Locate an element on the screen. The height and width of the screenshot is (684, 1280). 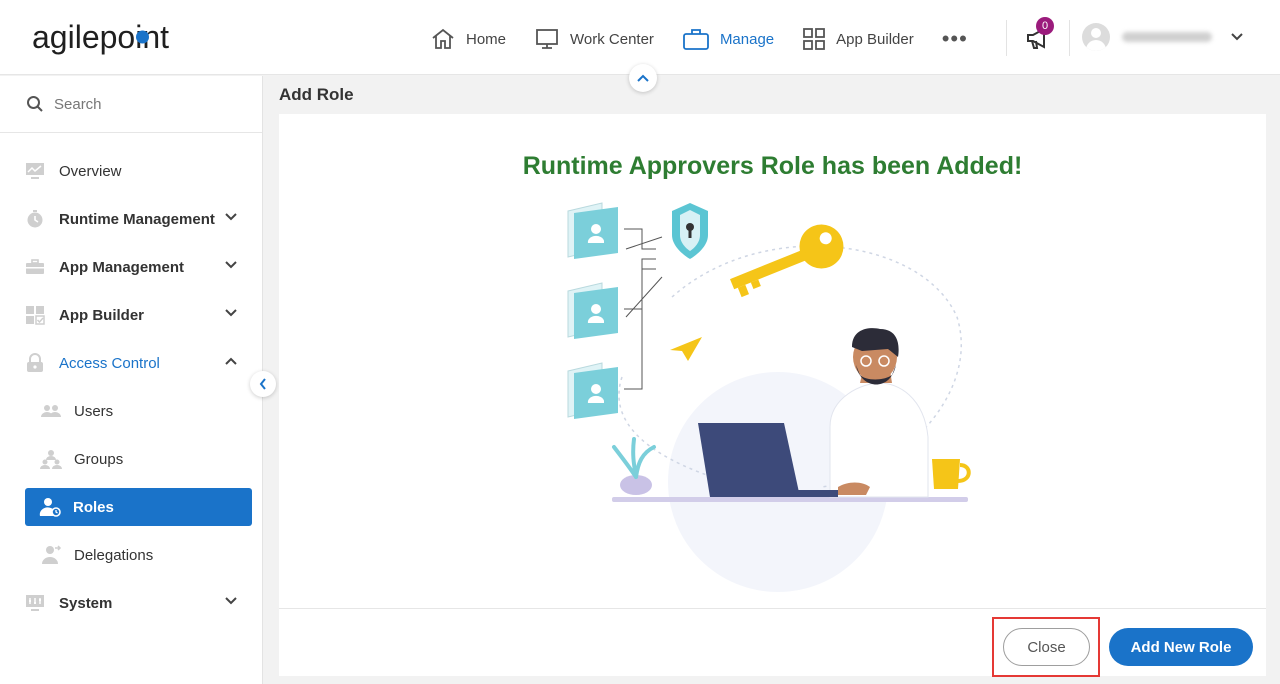
lock-icon is located at coordinates (35, 363).